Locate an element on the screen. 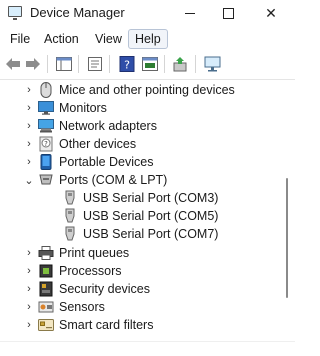 Image resolution: width=320 pixels, height=356 pixels. minimize-button is located at coordinates (190, 13).